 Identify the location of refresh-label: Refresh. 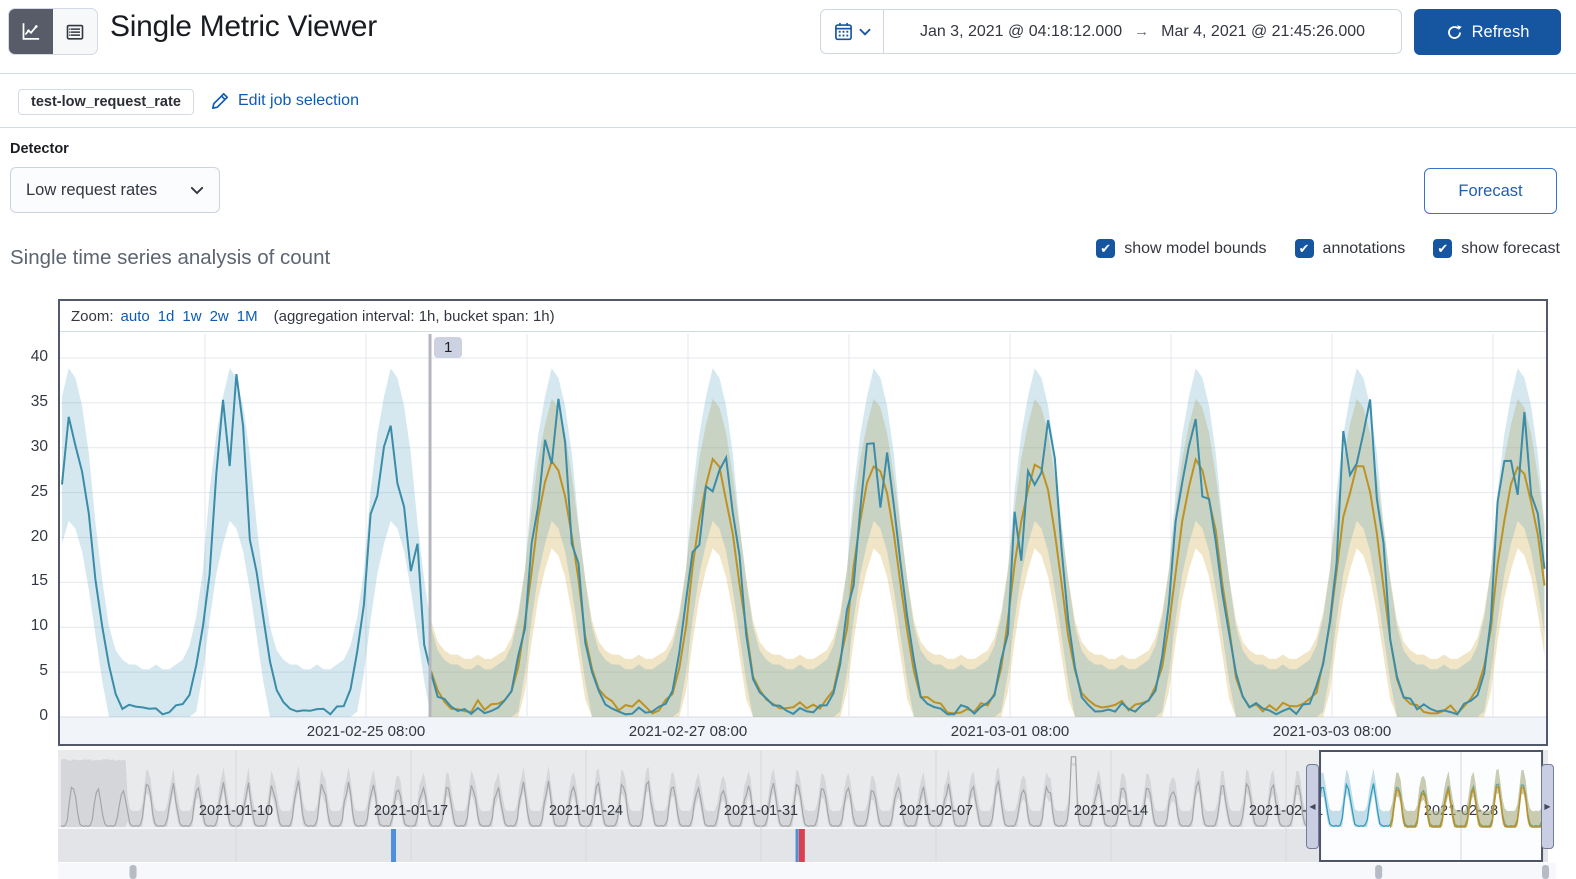
(1500, 31).